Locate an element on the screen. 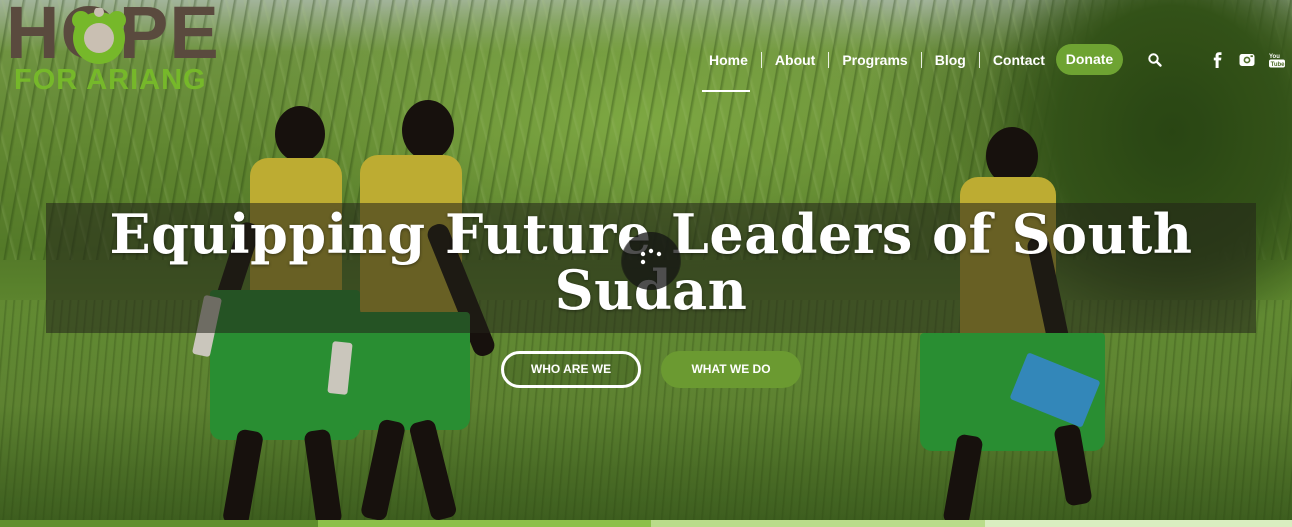  nav-active-indicator is located at coordinates (726, 91).